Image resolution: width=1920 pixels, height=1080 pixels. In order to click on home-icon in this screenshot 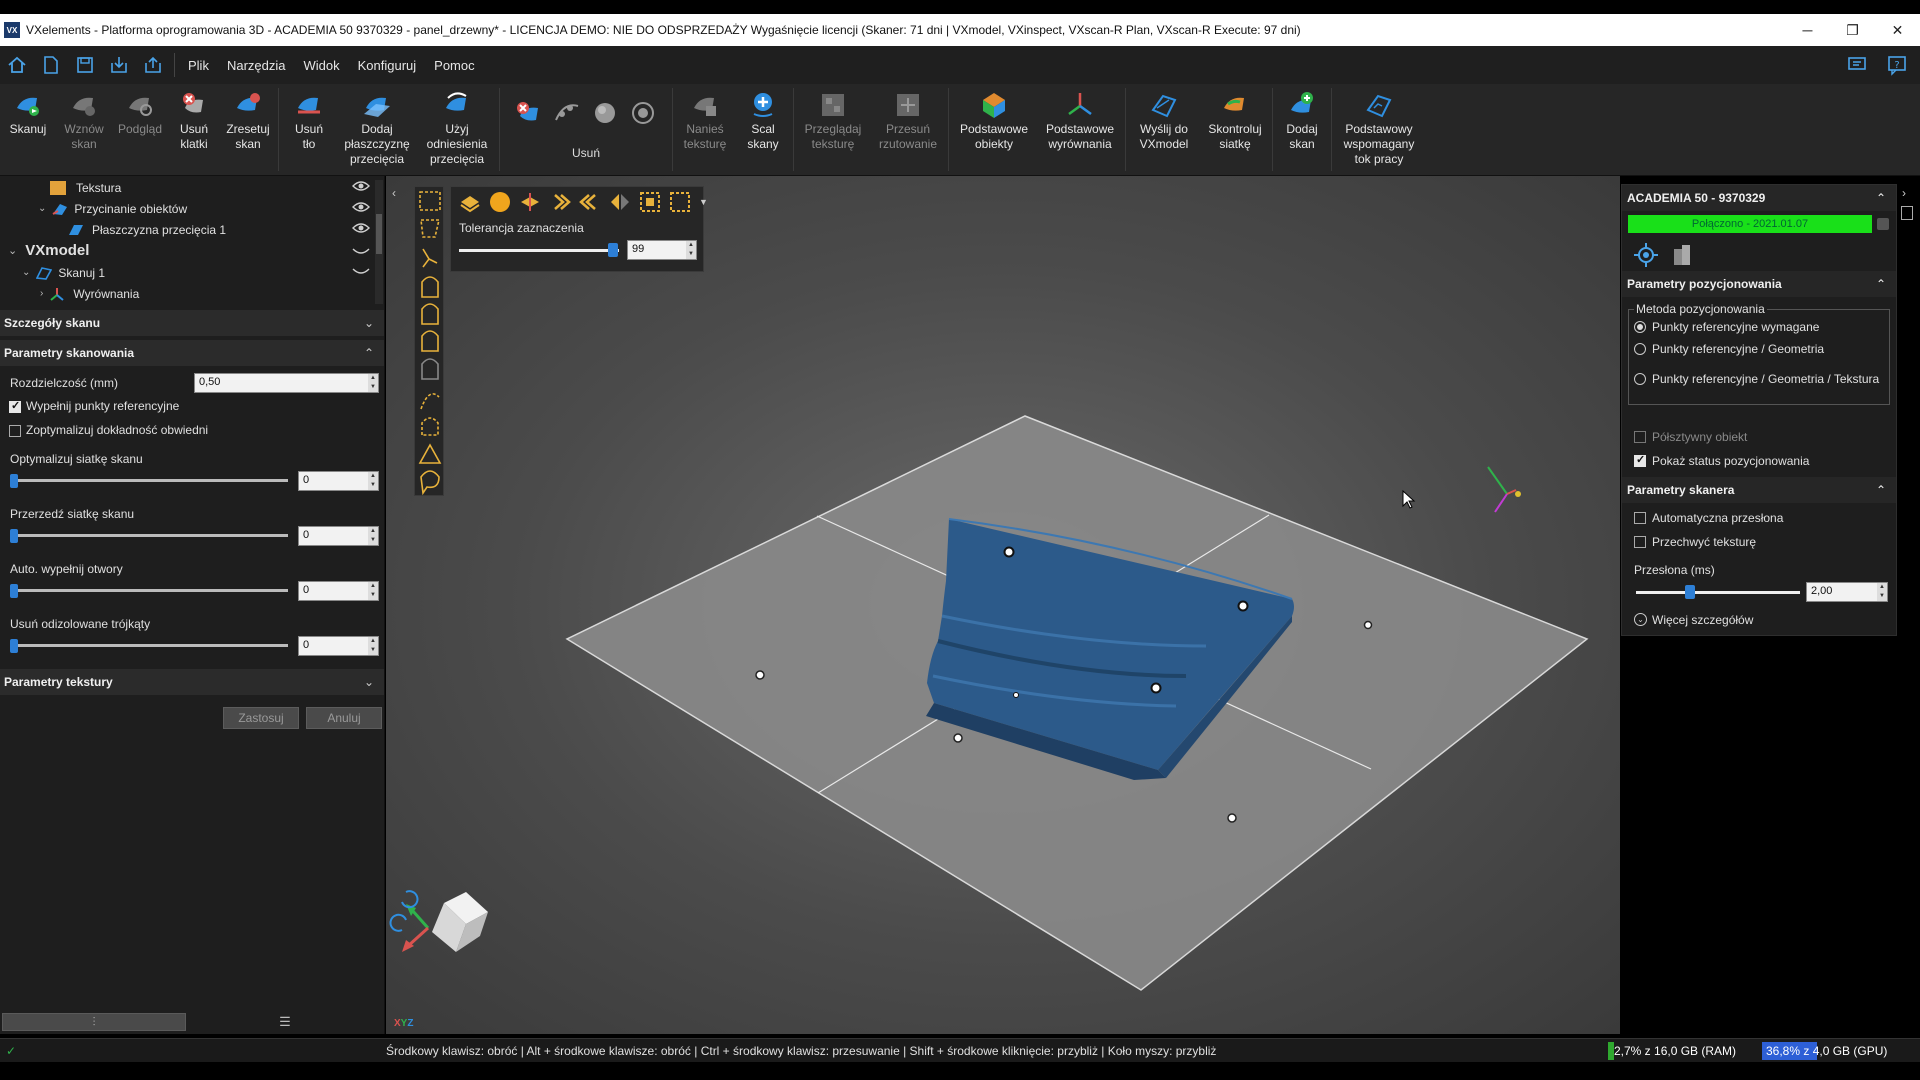, I will do `click(17, 65)`.